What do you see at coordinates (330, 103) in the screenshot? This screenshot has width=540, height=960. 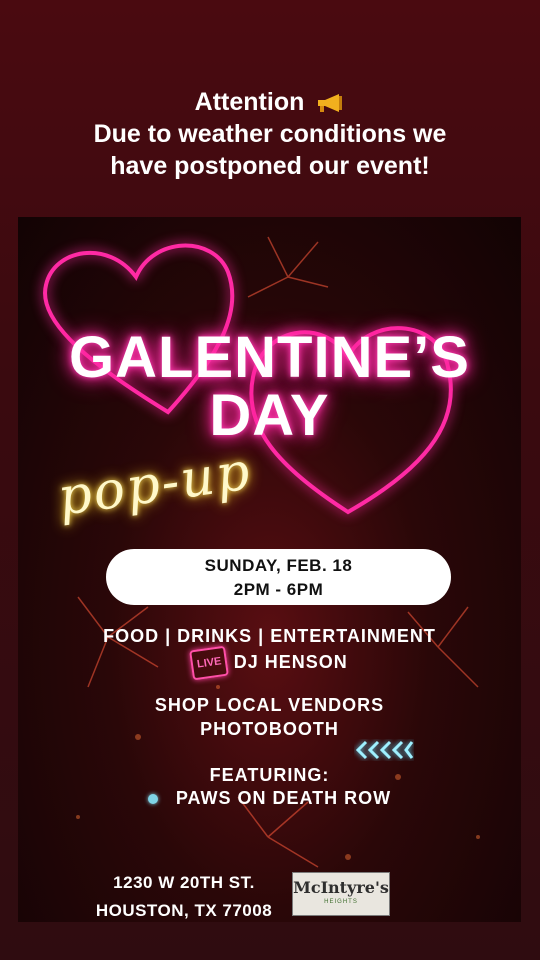 I see `megaphone-icon` at bounding box center [330, 103].